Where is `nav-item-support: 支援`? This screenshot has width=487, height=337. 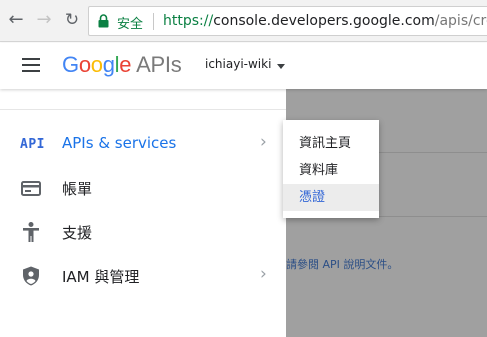
nav-item-support: 支援 is located at coordinates (143, 232).